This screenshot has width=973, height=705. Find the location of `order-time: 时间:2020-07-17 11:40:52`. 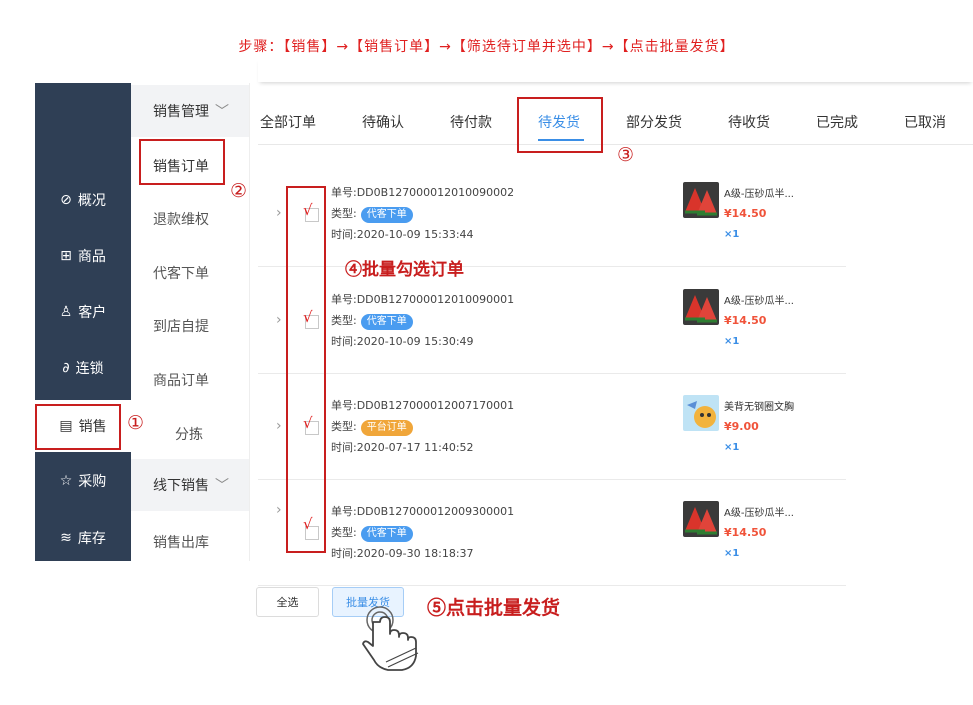

order-time: 时间:2020-07-17 11:40:52 is located at coordinates (402, 447).